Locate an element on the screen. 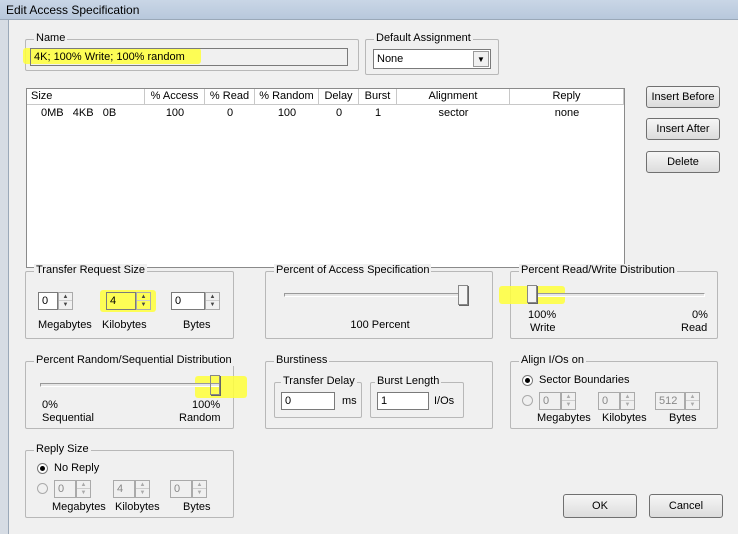 The height and width of the screenshot is (534, 738). reply-megabytes-spinner: ▲ ▼ is located at coordinates (83, 489).